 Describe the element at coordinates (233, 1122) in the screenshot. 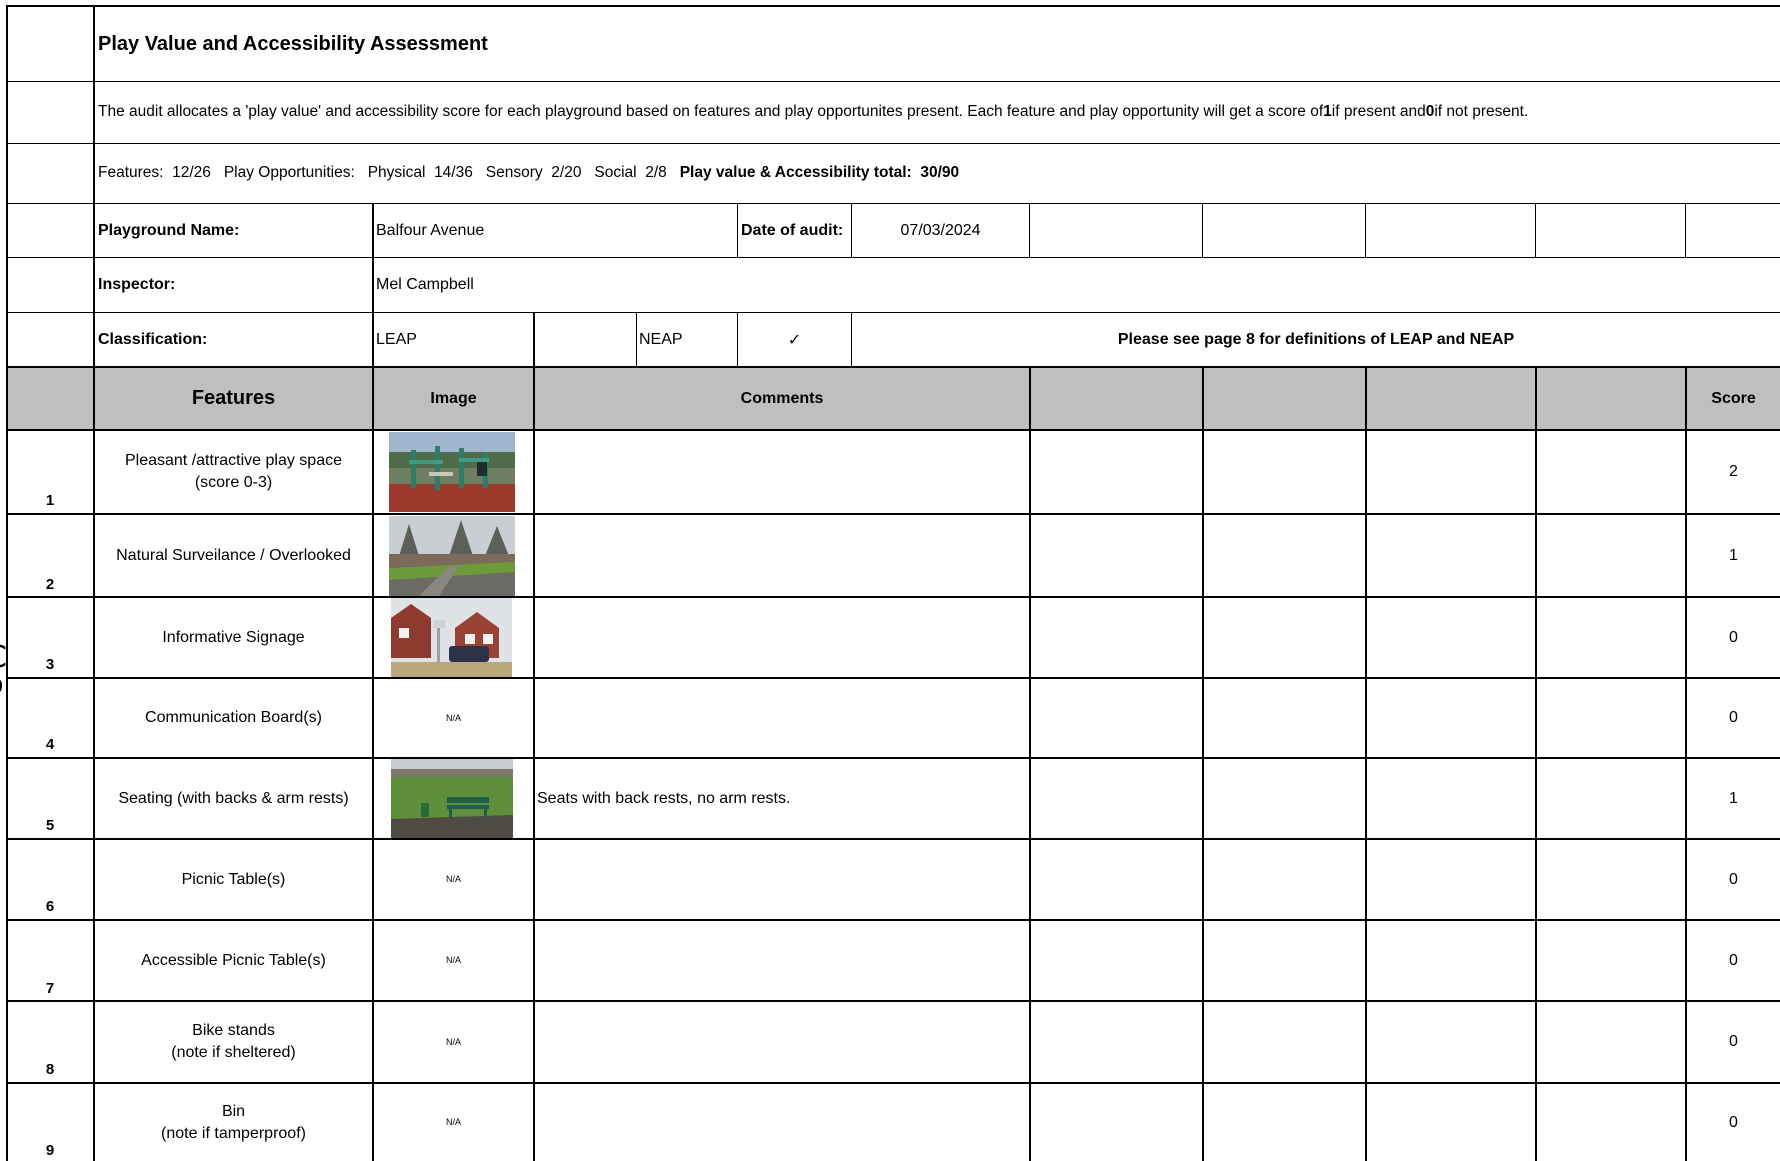

I see `feature-name: Bin (note if tamperproof)` at that location.